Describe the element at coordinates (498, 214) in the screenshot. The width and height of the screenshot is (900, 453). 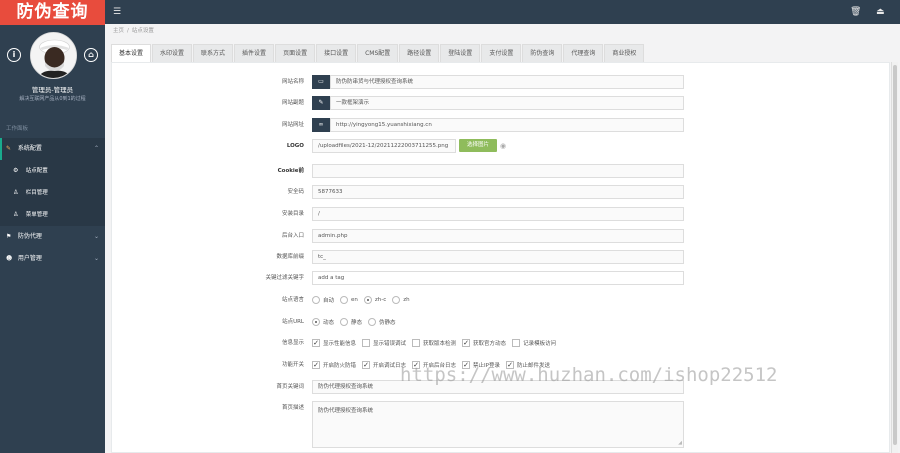
I see `install-dir-input: /` at that location.